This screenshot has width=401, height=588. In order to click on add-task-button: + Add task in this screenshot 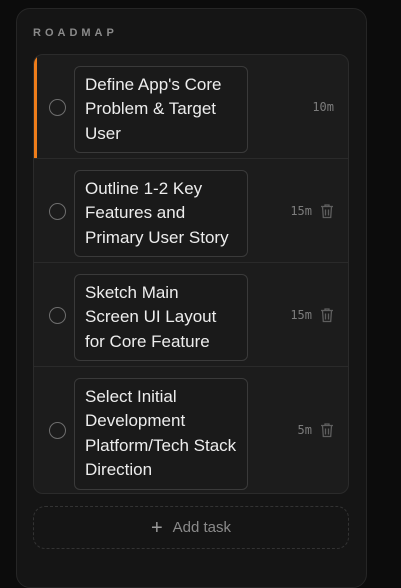, I will do `click(191, 527)`.